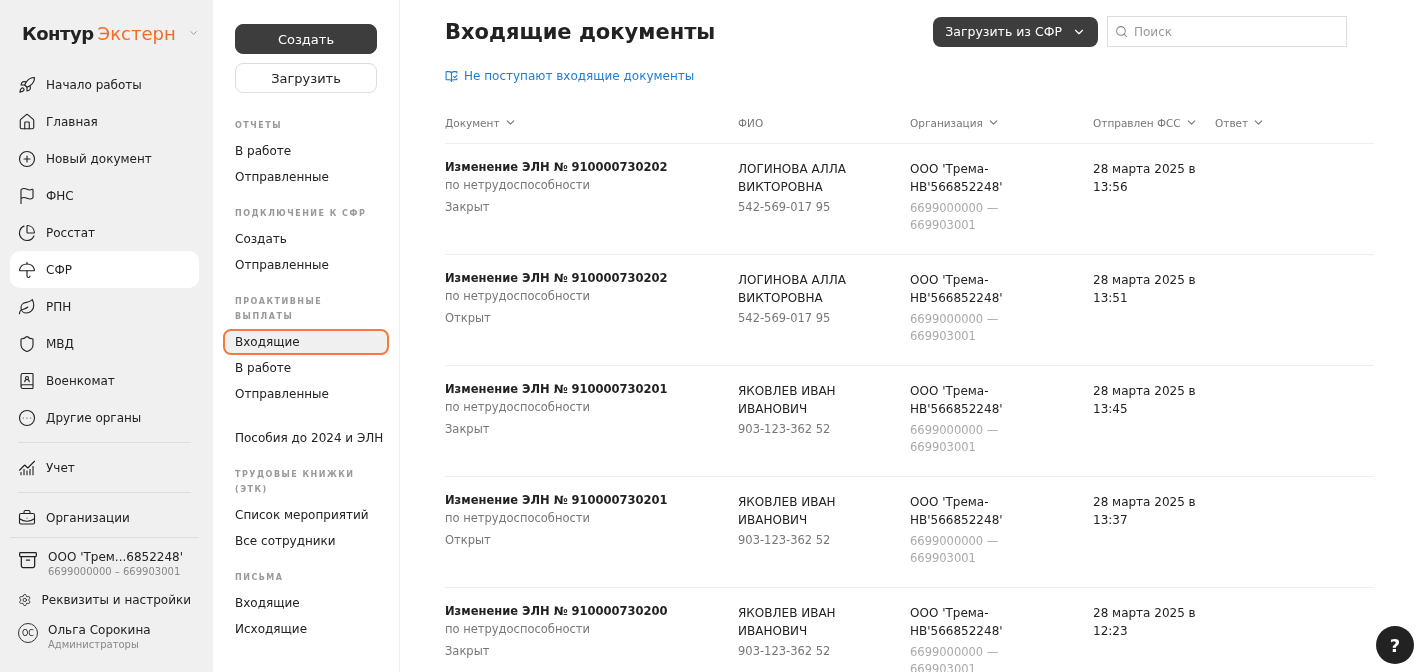 The height and width of the screenshot is (672, 1418). Describe the element at coordinates (279, 309) in the screenshot. I see `section-heading: ПРОАКТИВНЫЕ ВЫПЛАТЫ` at that location.